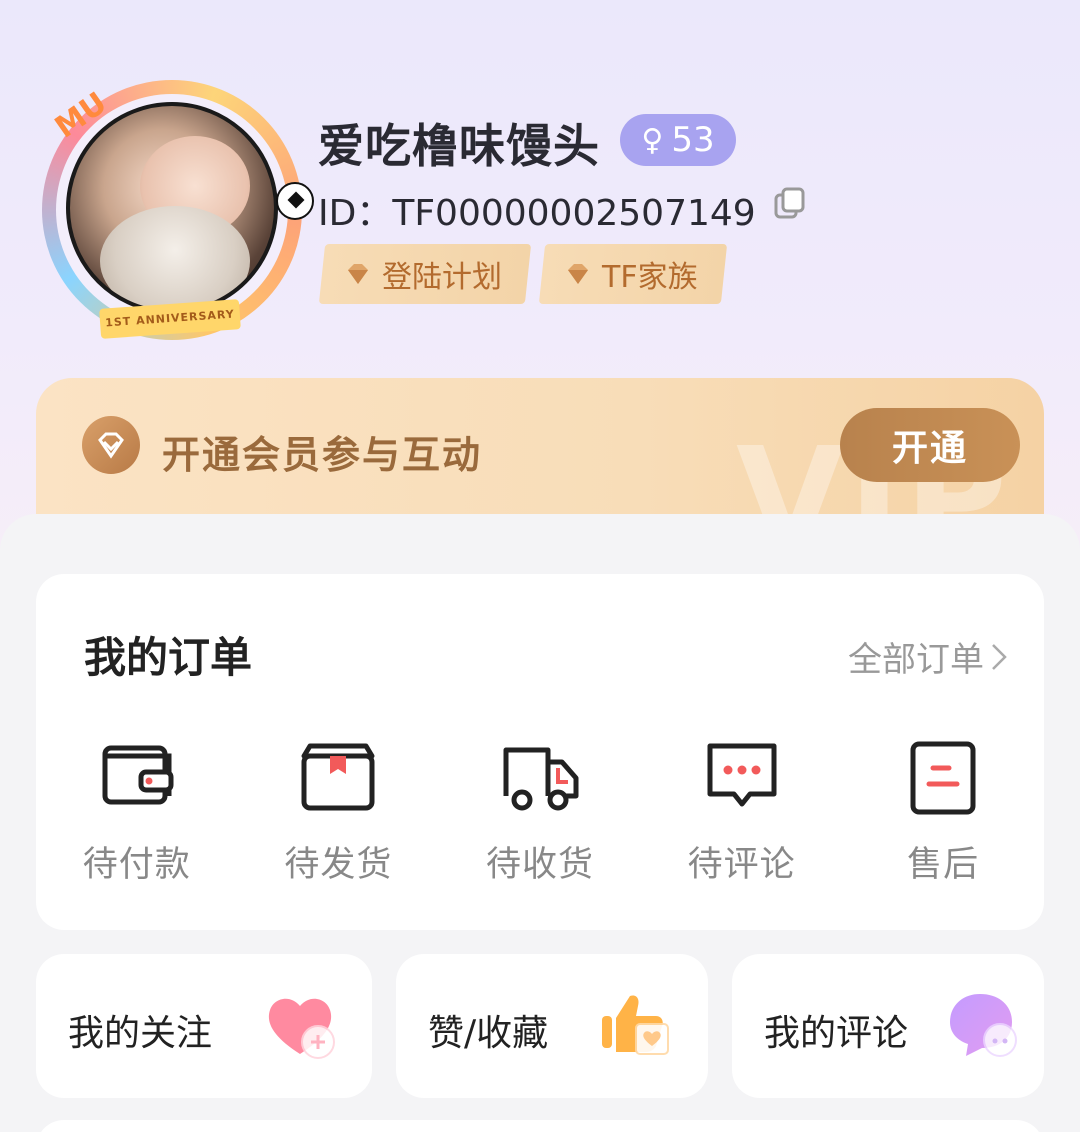 This screenshot has height=1132, width=1080. I want to click on profile-tags: 登陆计划 TF家族, so click(522, 274).